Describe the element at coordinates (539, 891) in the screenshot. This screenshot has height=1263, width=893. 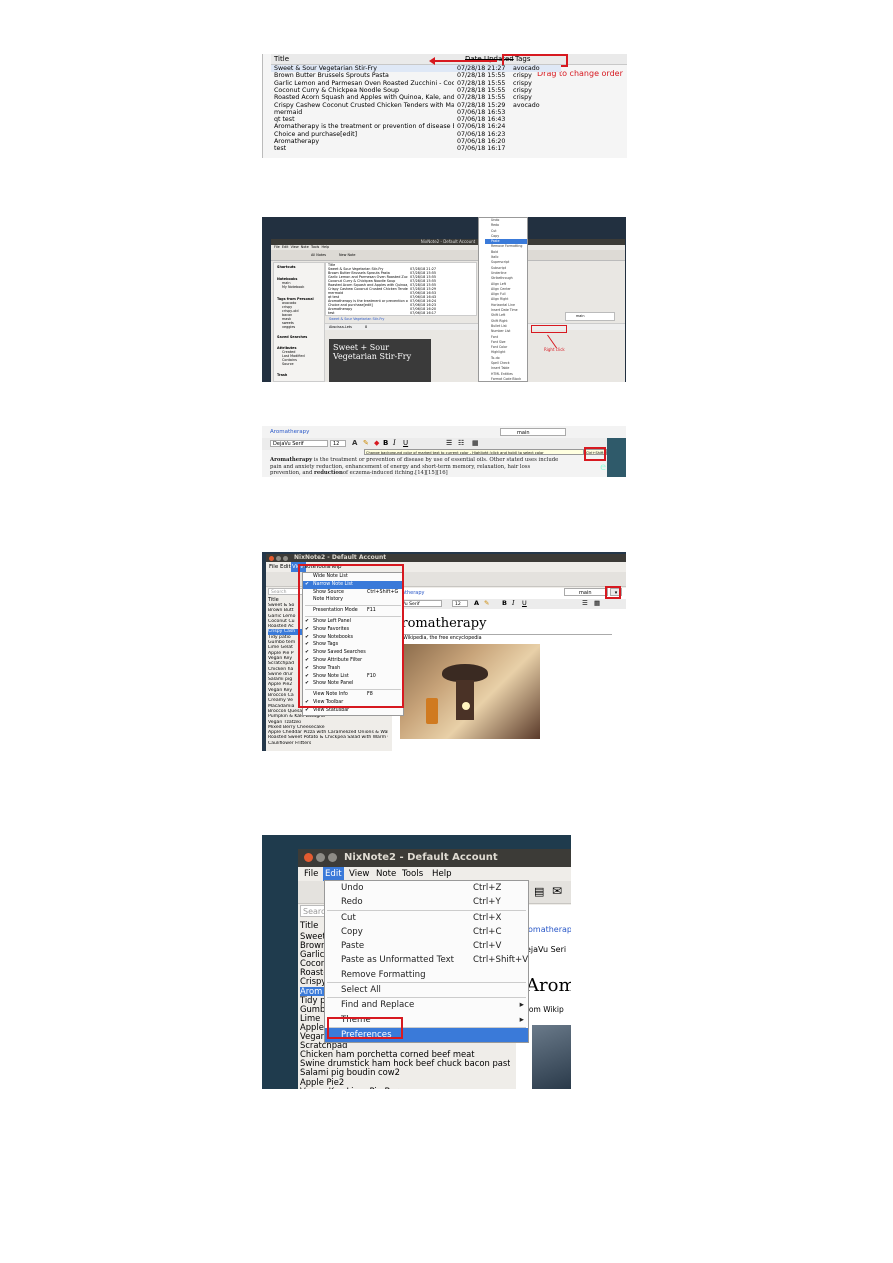
I see `print-icon: ▤` at that location.